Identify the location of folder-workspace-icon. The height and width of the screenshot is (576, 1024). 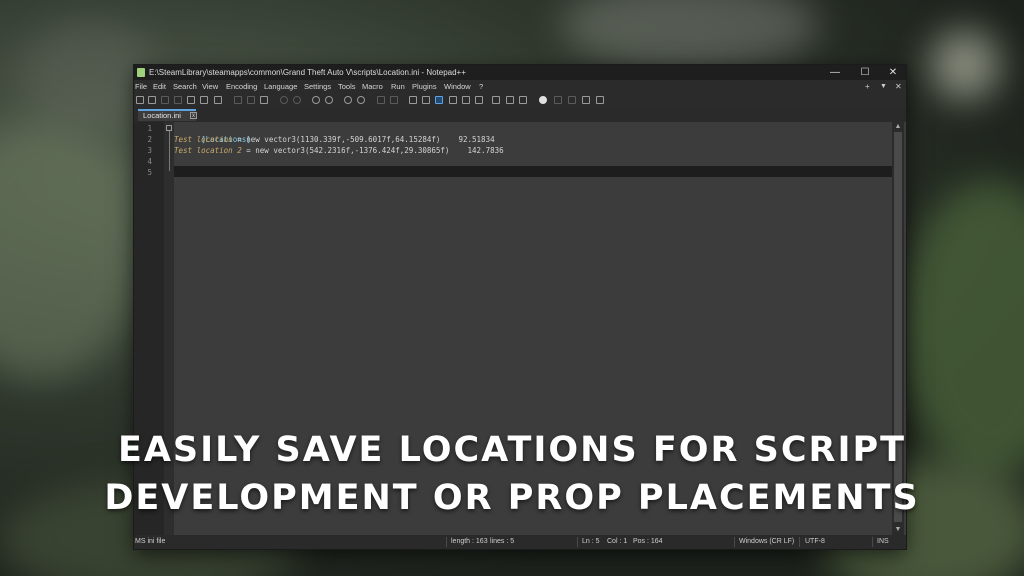
(510, 100).